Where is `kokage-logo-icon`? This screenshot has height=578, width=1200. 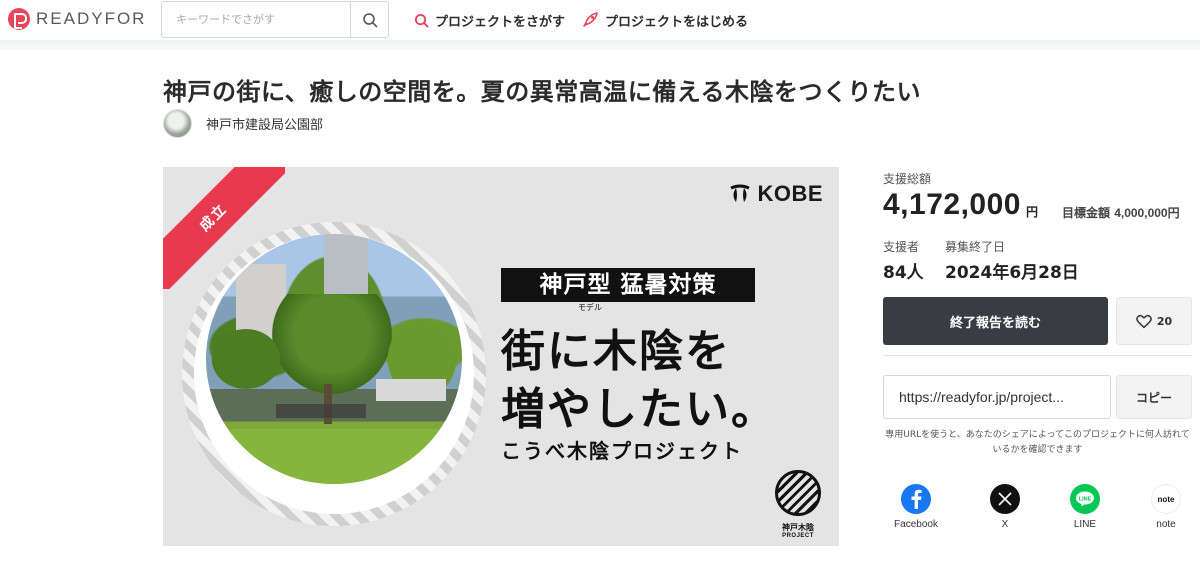
kokage-logo-icon is located at coordinates (798, 493).